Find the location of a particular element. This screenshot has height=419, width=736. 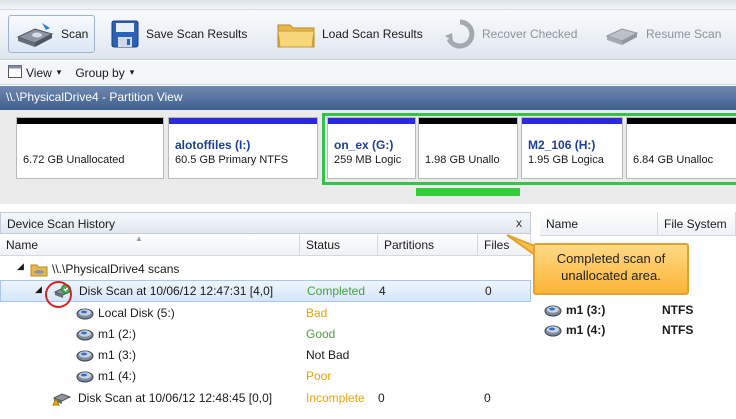

group-by-menu: Group by ▾ is located at coordinates (104, 73).